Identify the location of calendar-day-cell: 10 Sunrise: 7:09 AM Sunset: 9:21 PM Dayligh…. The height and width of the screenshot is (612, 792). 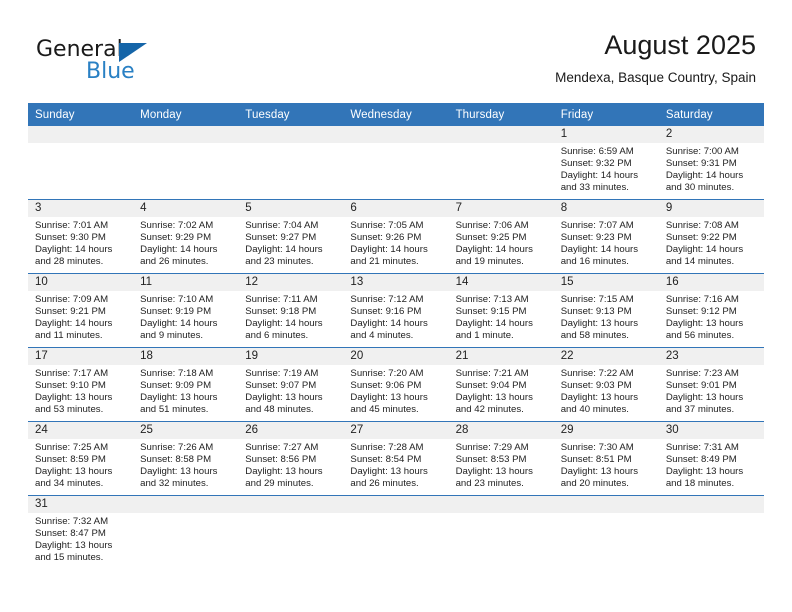
(81, 310).